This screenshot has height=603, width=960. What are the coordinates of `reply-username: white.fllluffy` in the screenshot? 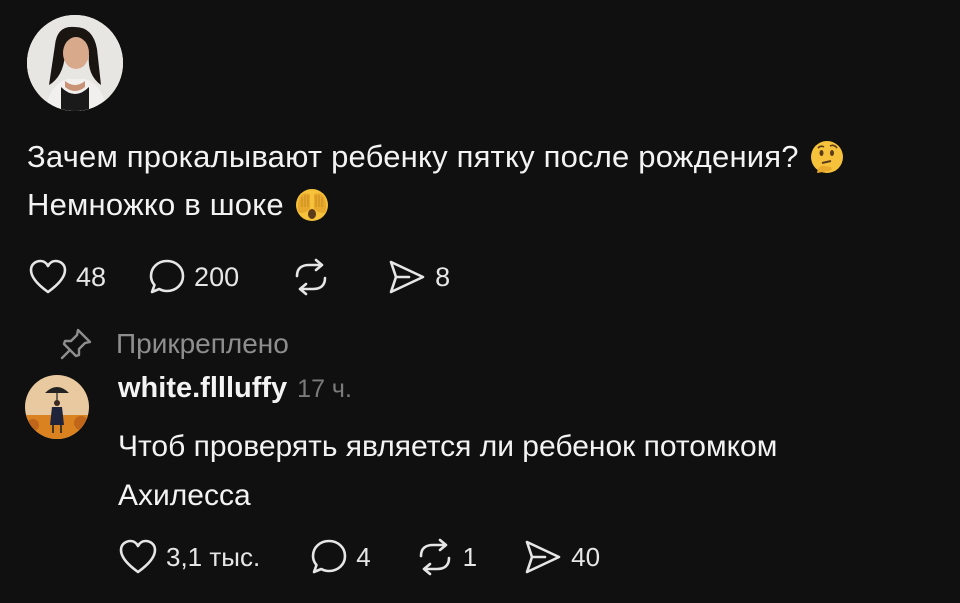 It's located at (202, 388).